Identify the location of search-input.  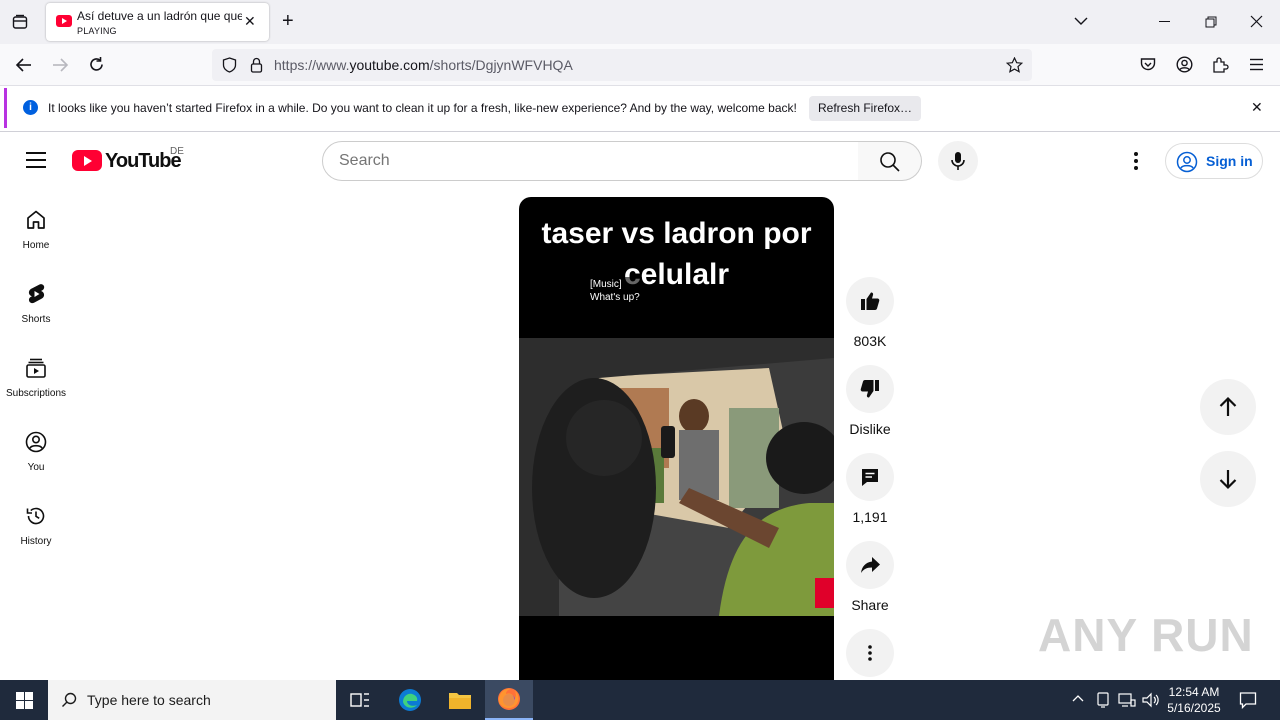
(589, 161).